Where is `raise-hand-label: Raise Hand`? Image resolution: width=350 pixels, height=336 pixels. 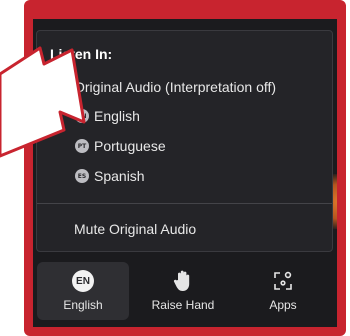
raise-hand-label: Raise Hand is located at coordinates (183, 305).